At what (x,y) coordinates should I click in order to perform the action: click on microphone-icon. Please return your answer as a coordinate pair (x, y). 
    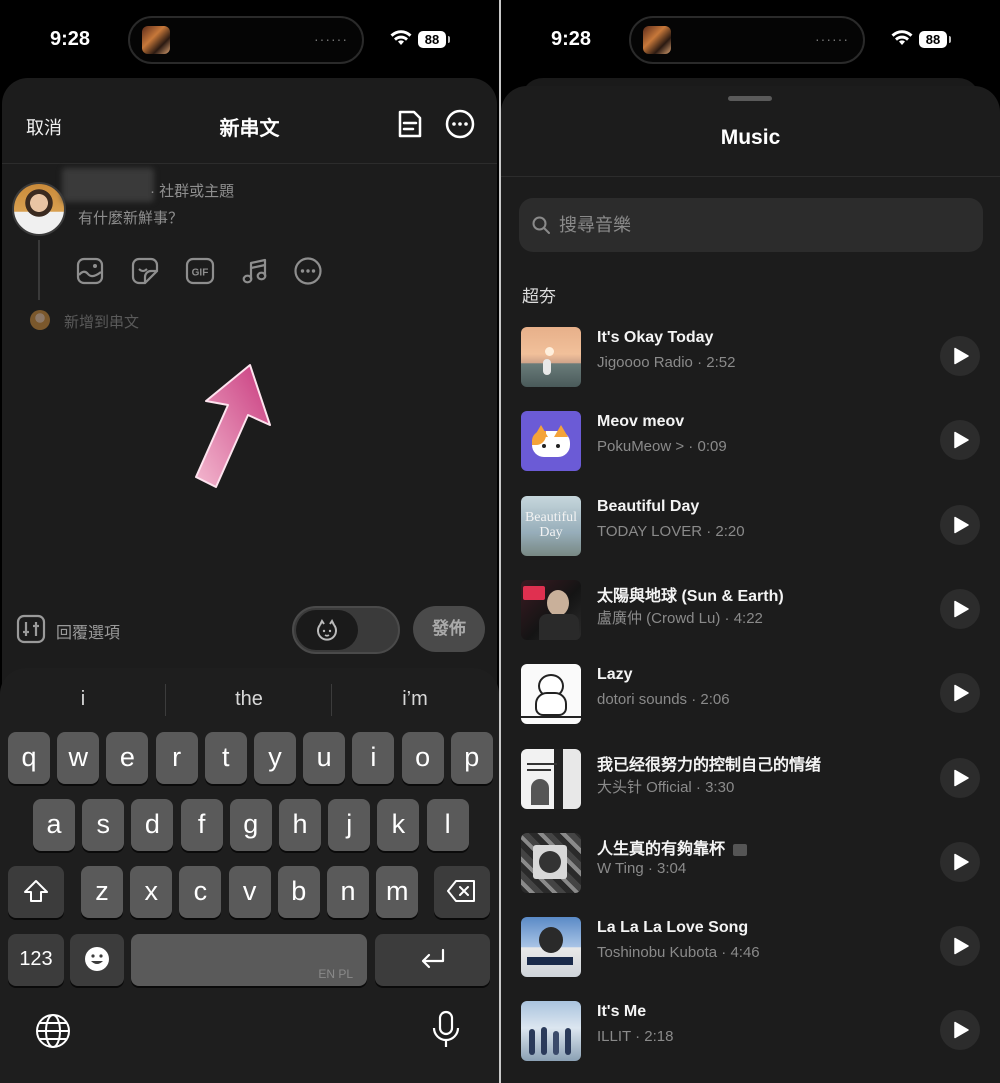
    Looking at the image, I should click on (446, 1030).